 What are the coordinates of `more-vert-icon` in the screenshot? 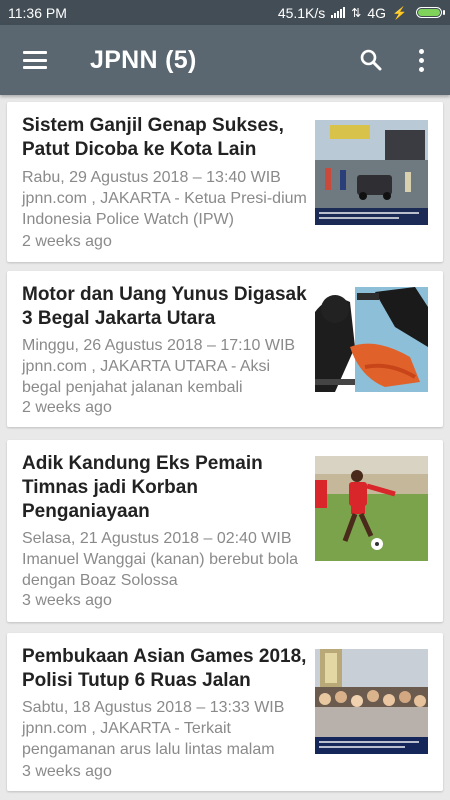 It's located at (421, 60).